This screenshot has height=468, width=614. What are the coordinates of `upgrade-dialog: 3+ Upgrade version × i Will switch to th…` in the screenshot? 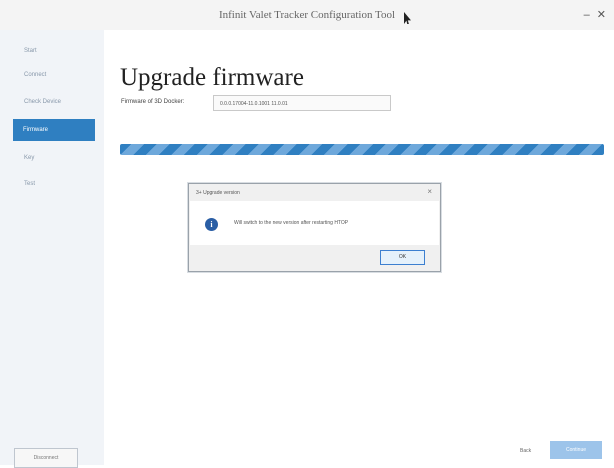 It's located at (314, 227).